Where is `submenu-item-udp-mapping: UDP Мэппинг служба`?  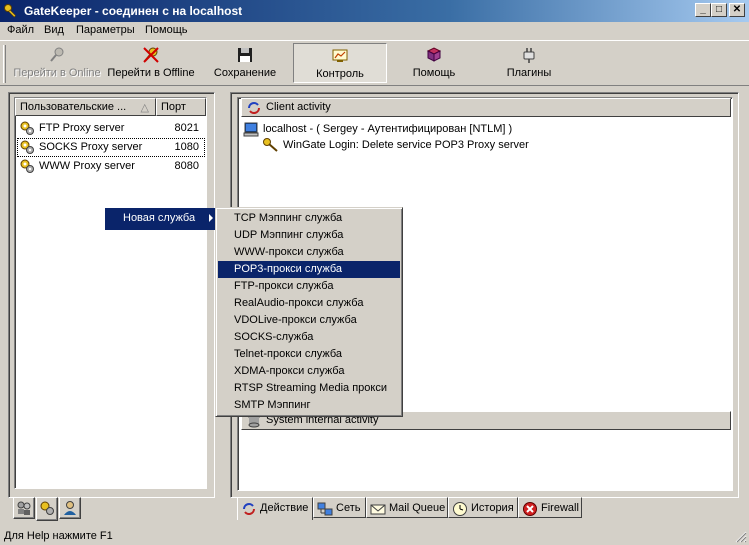
submenu-item-udp-mapping: UDP Мэппинг служба is located at coordinates (309, 235).